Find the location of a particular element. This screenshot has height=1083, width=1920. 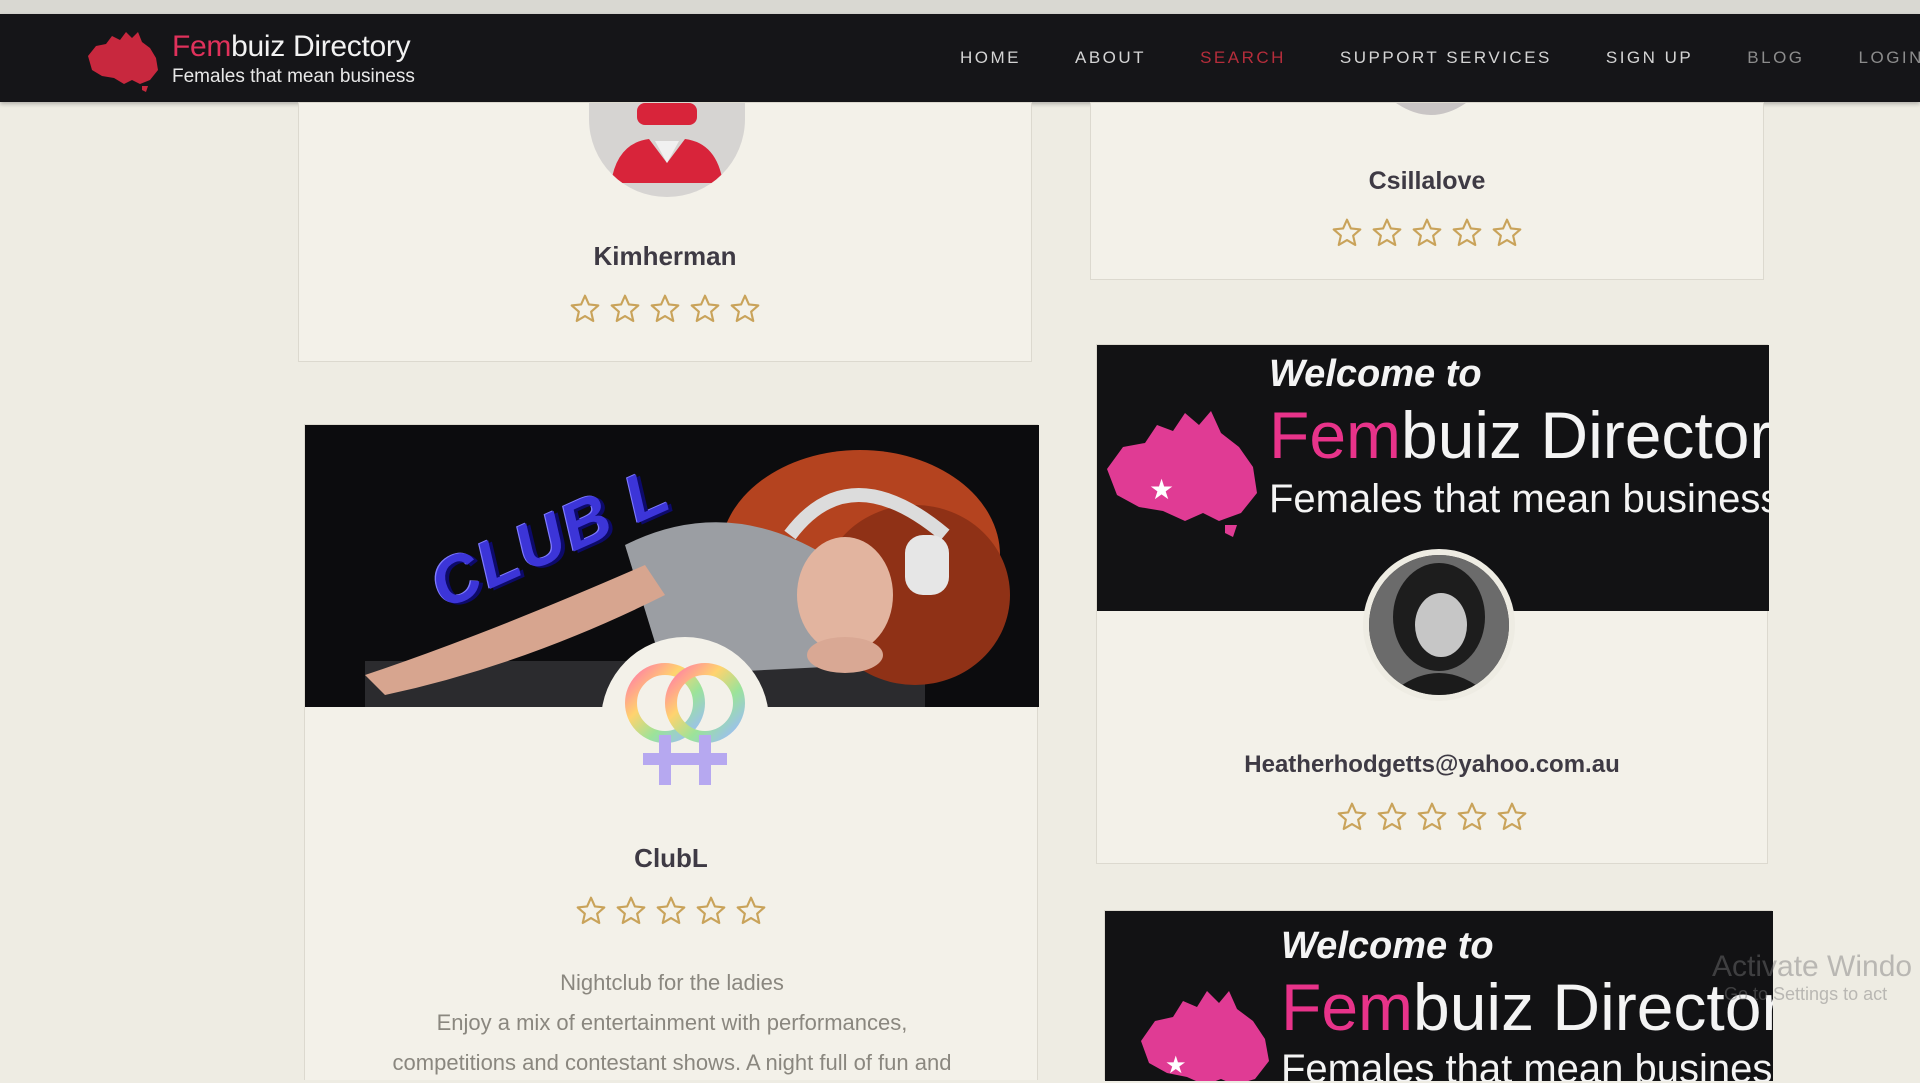

profile-card-csillalove: Csillalove is located at coordinates (1427, 191).